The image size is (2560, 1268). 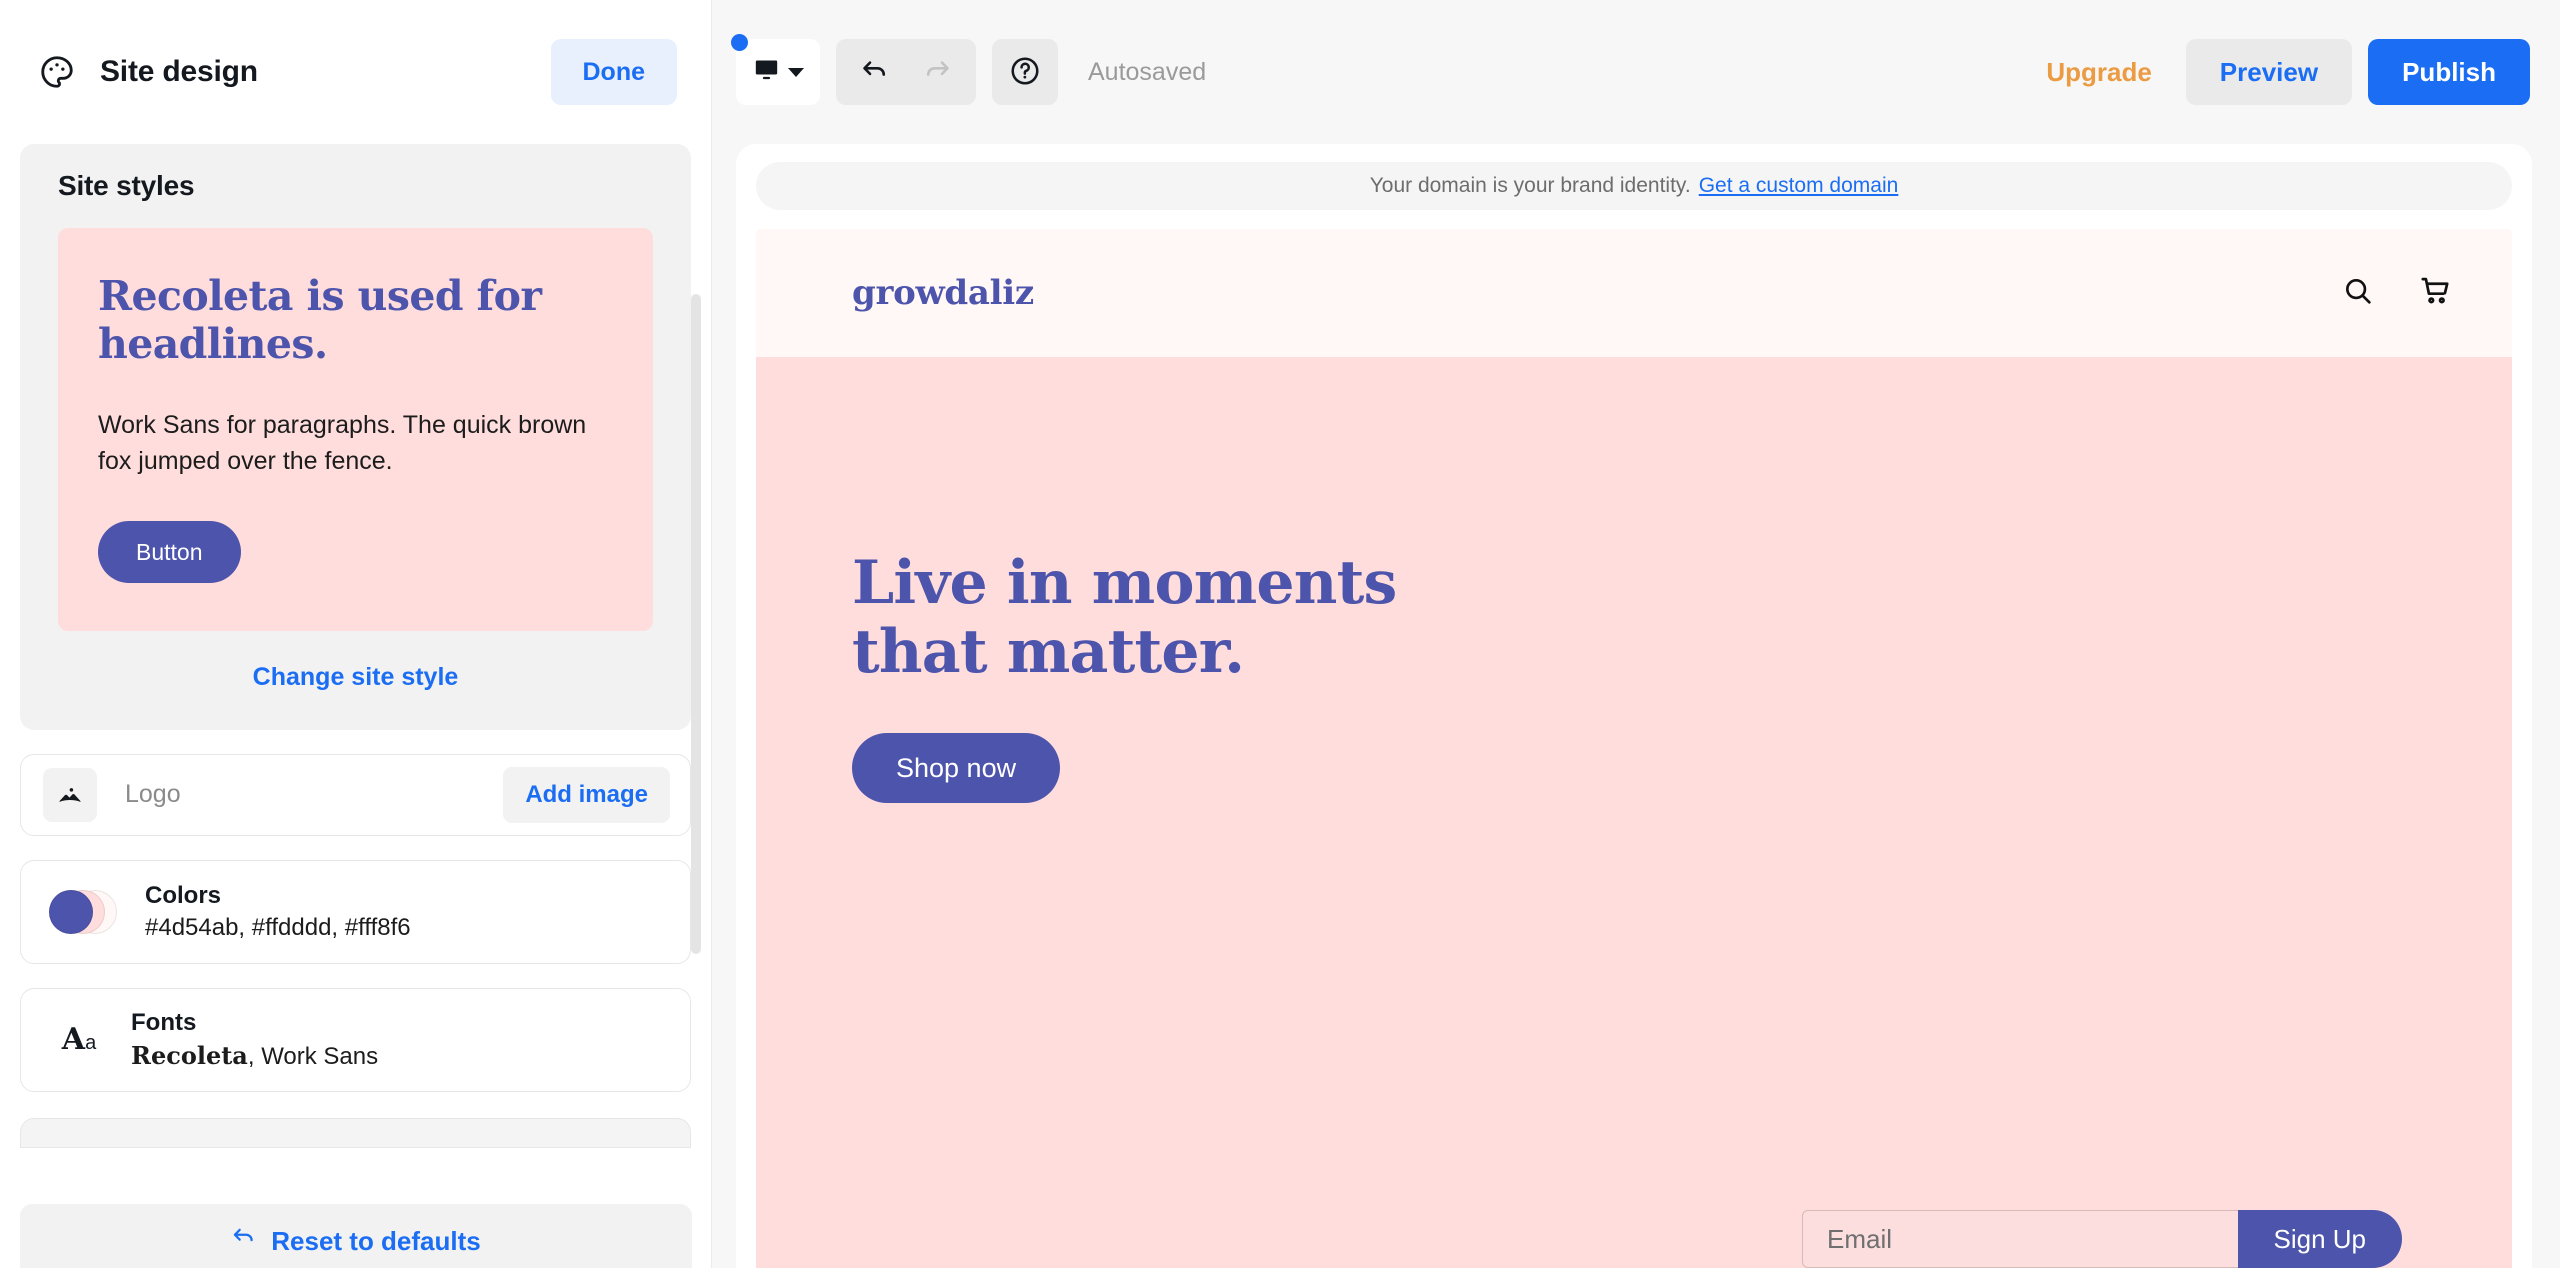 What do you see at coordinates (355, 72) in the screenshot?
I see `panel-header: Site design Done` at bounding box center [355, 72].